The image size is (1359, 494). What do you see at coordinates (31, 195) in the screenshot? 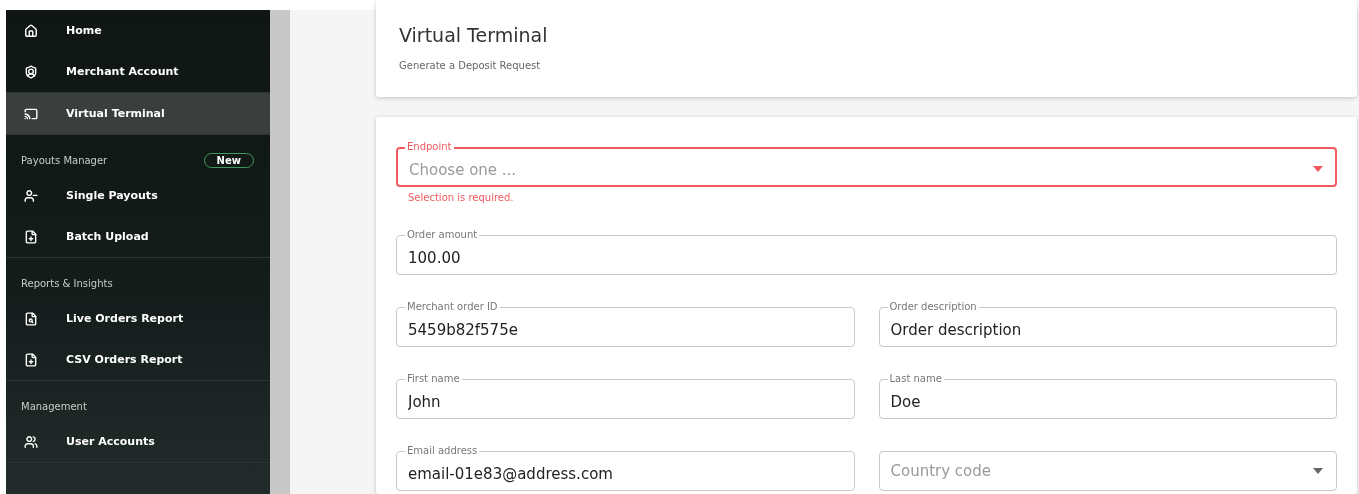
I see `user-minus-icon` at bounding box center [31, 195].